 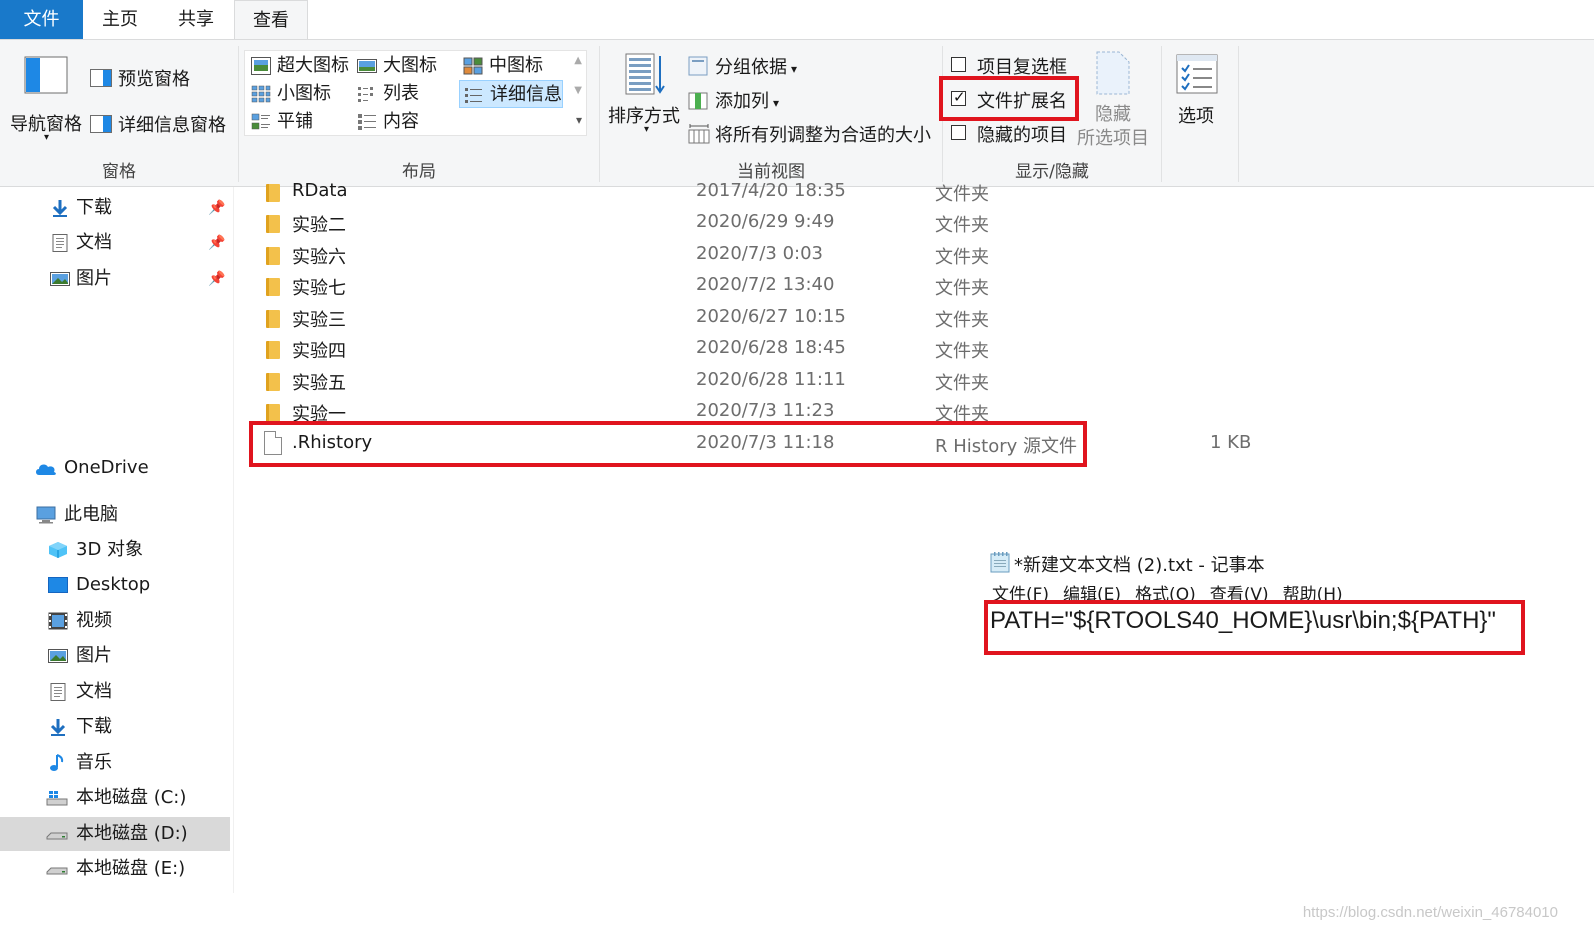 I want to click on nav-quick-download: 下载 📌, so click(x=117, y=208).